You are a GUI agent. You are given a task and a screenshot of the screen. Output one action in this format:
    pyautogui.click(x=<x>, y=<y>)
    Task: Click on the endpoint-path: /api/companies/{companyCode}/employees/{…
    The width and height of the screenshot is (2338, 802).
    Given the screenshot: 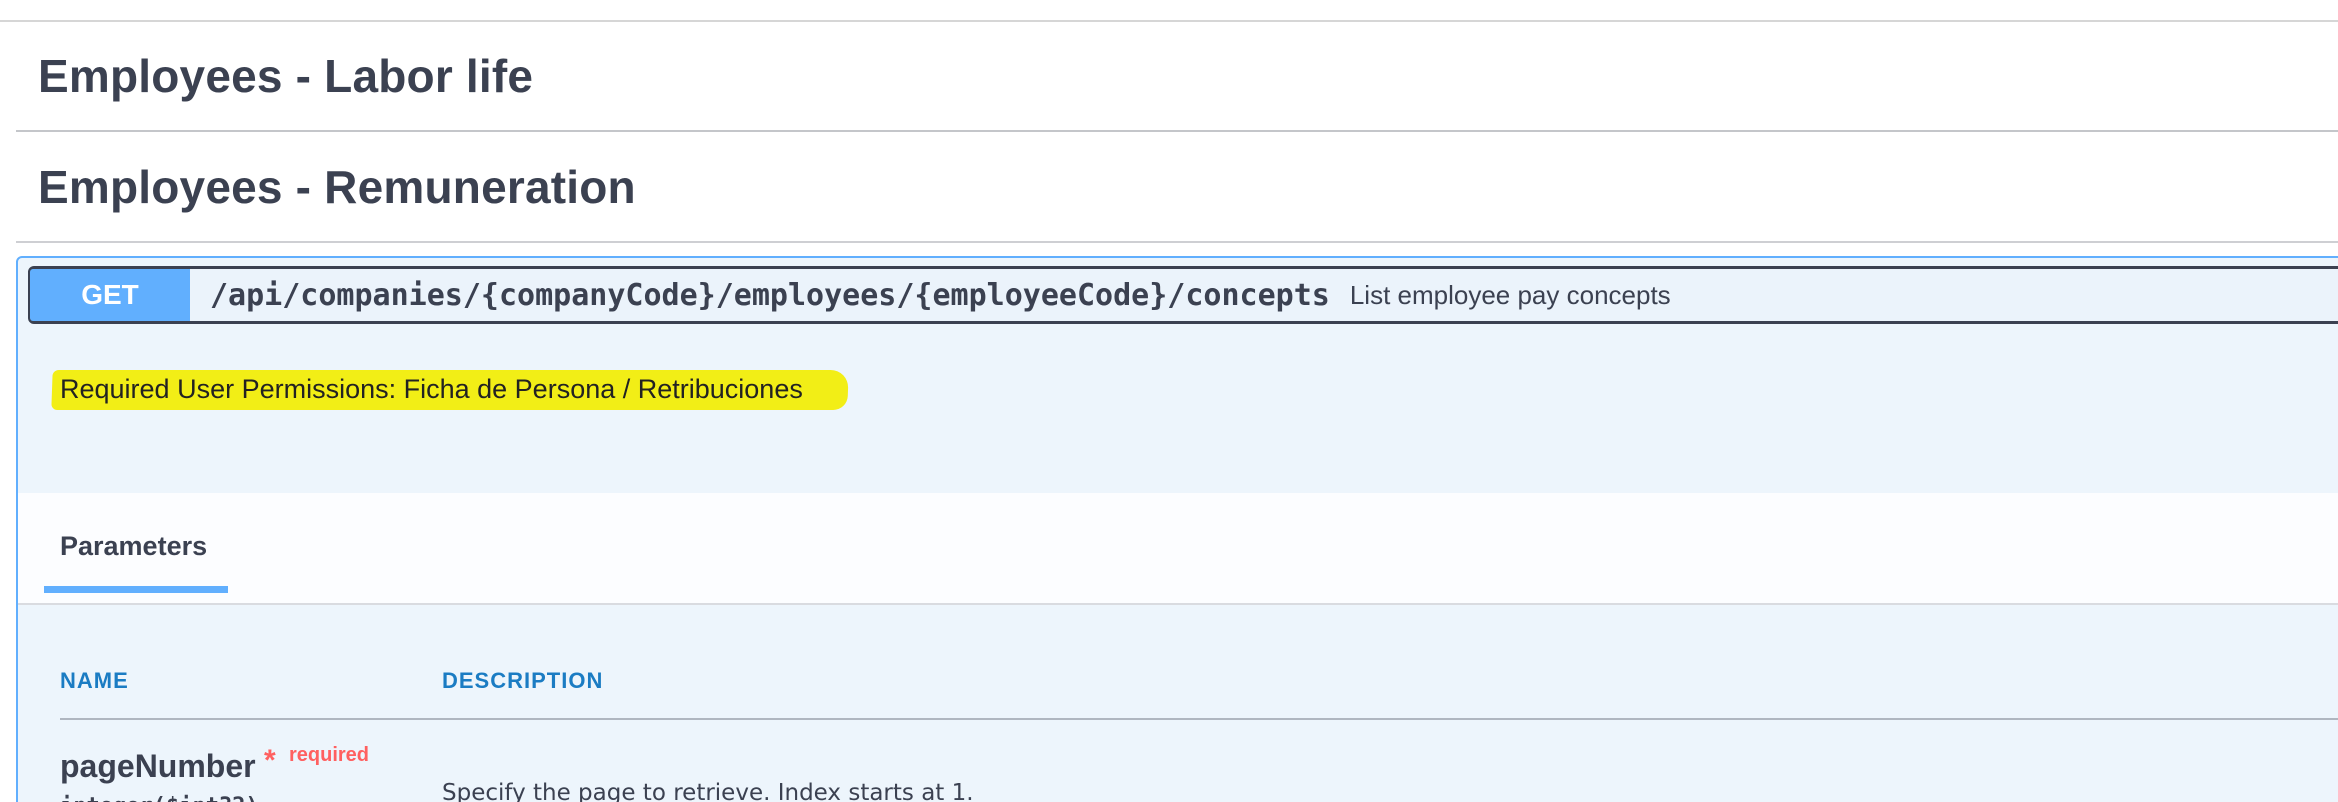 What is the action you would take?
    pyautogui.click(x=770, y=295)
    